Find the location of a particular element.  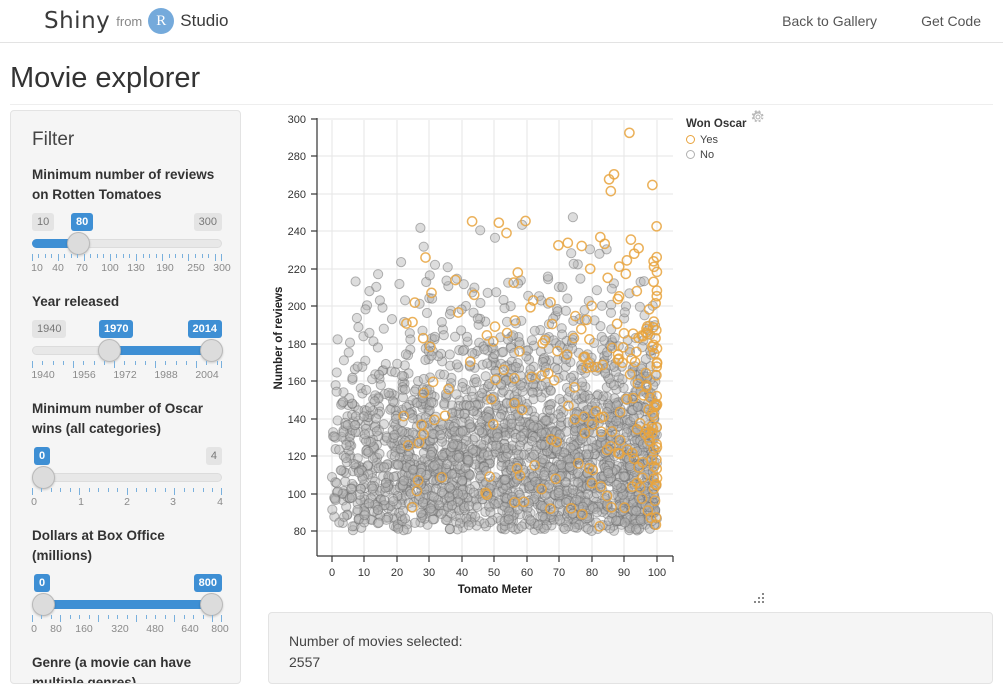

legend-color-swatch-no is located at coordinates (690, 154).